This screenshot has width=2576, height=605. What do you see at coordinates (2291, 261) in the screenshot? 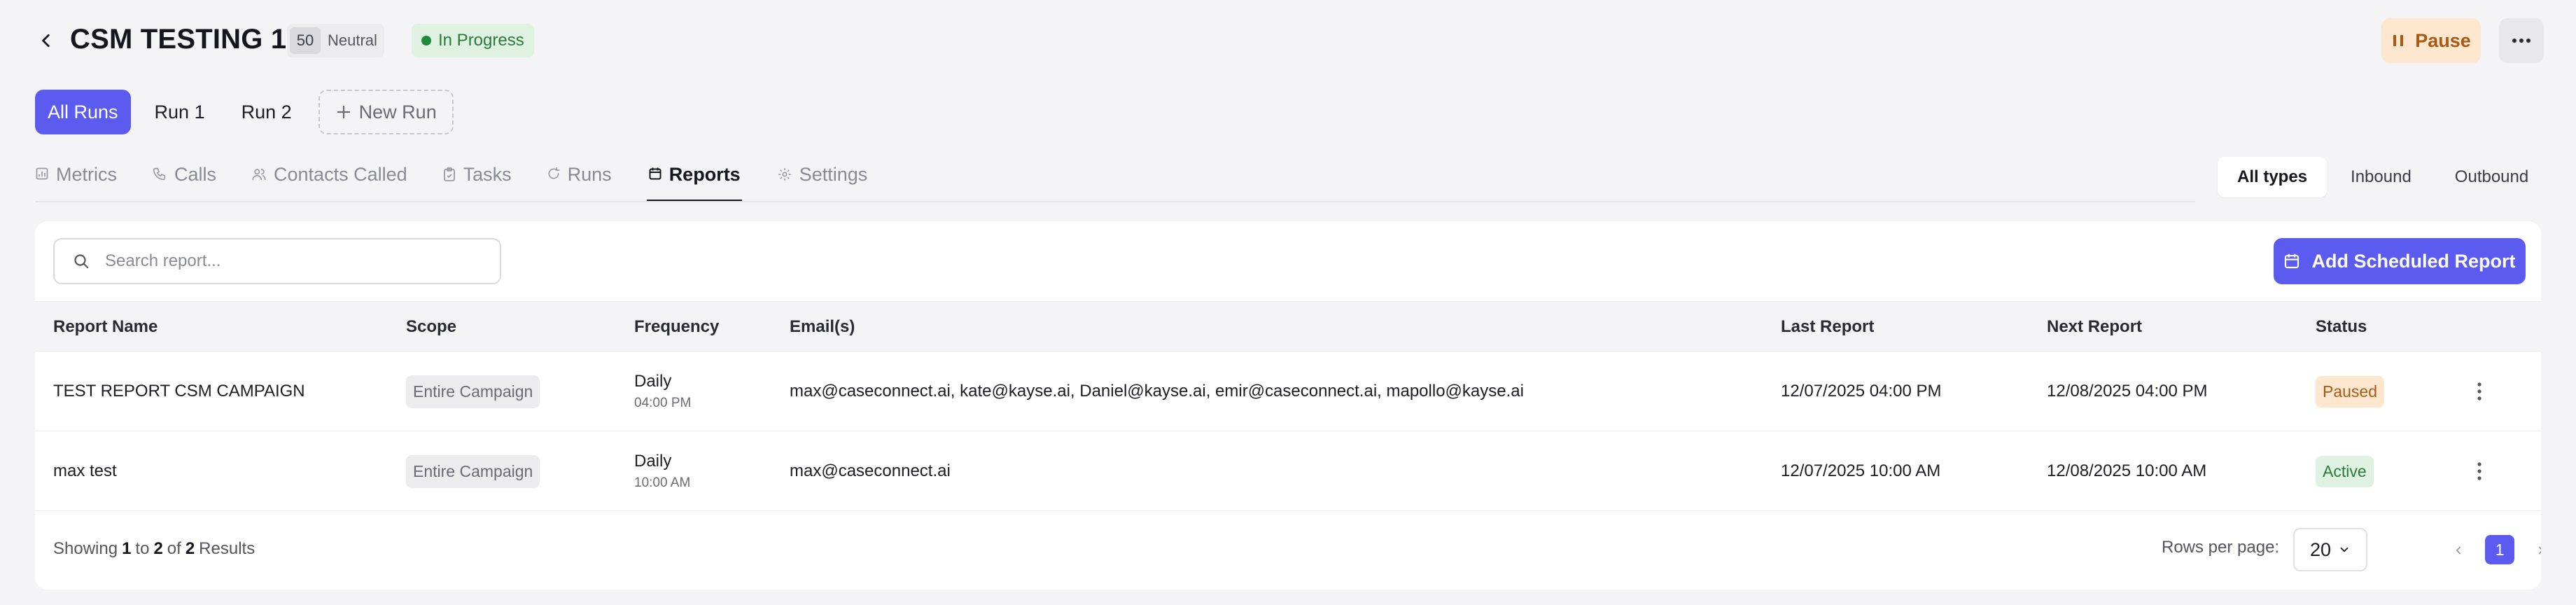
I see `calendar-icon` at bounding box center [2291, 261].